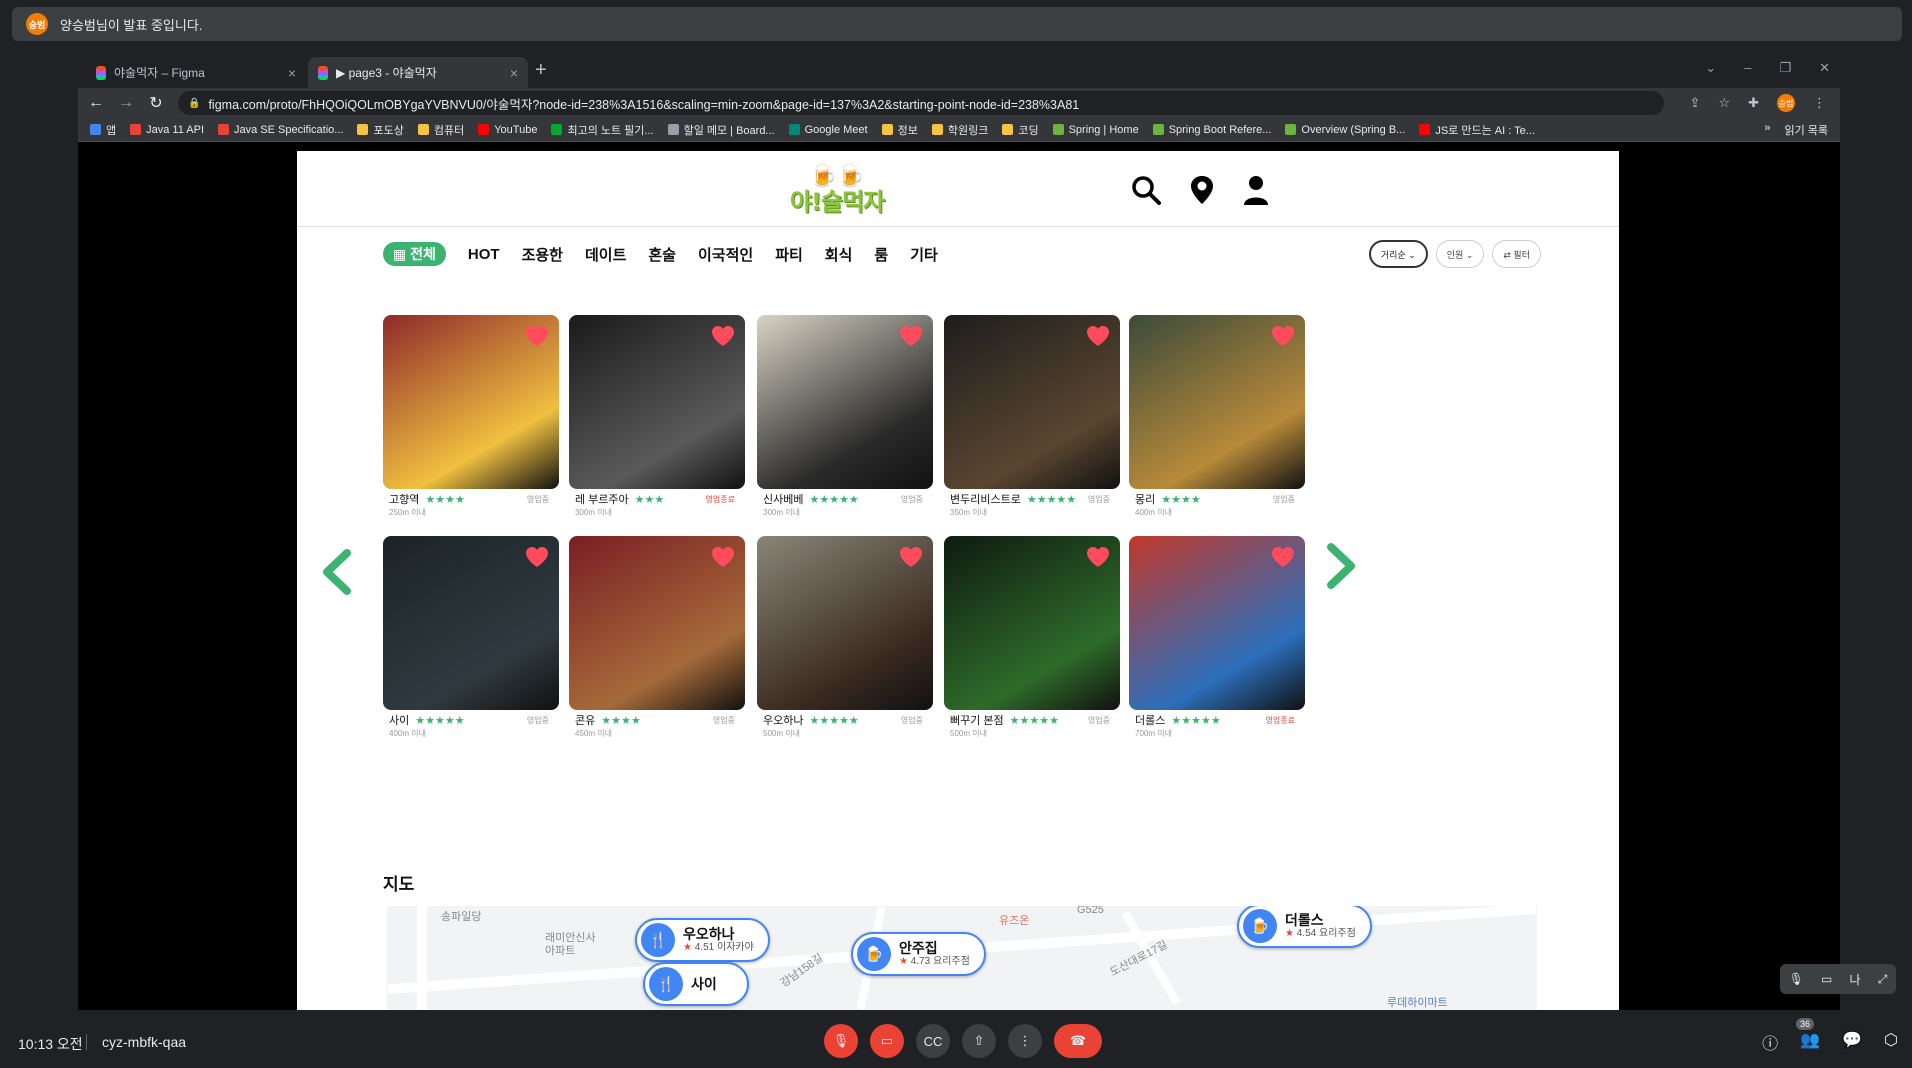 The height and width of the screenshot is (1068, 1912). I want to click on bookmark-item: 정보, so click(899, 130).